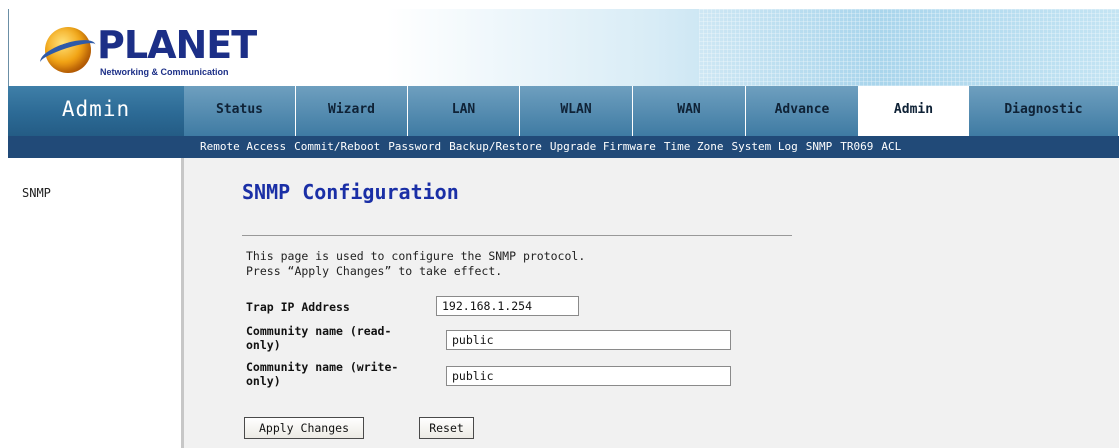 The image size is (1119, 448). Describe the element at coordinates (764, 147) in the screenshot. I see `subnav-system-log: System Log` at that location.